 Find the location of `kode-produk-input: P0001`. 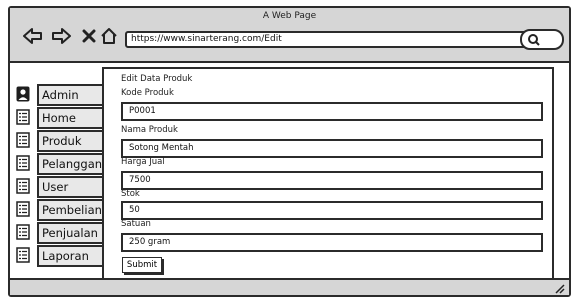

kode-produk-input: P0001 is located at coordinates (332, 111).